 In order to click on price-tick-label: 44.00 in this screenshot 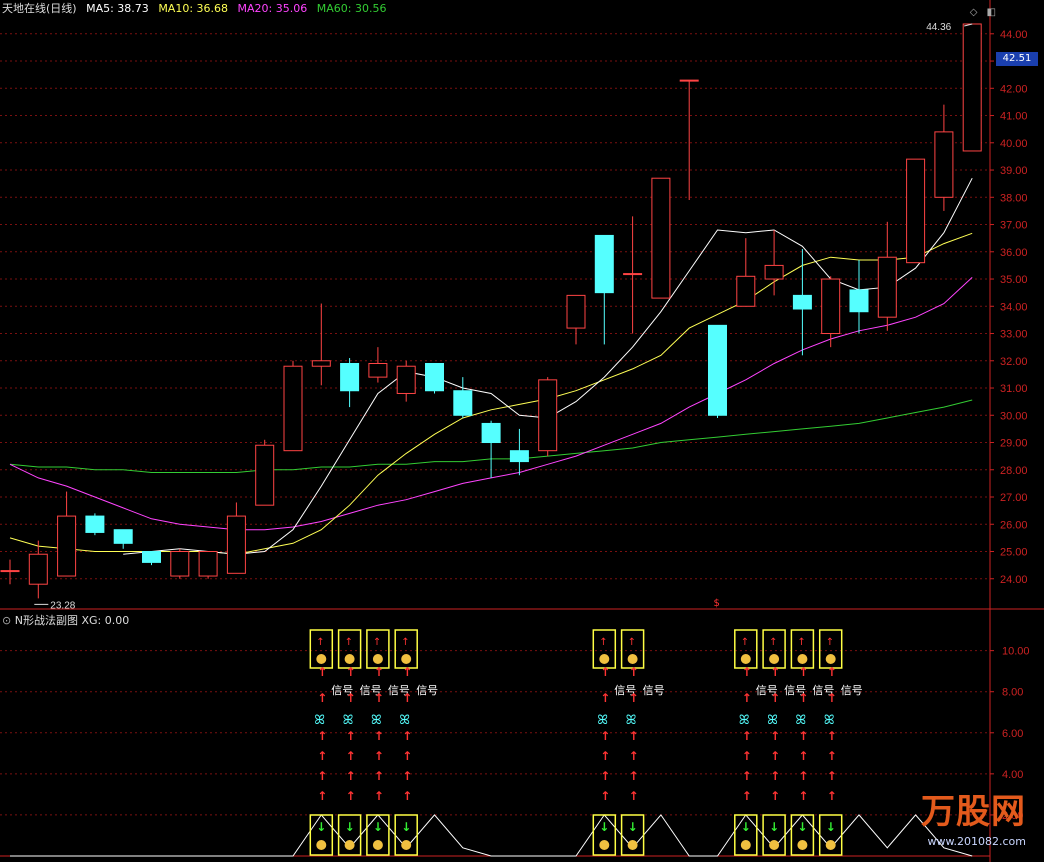, I will do `click(1014, 35)`.